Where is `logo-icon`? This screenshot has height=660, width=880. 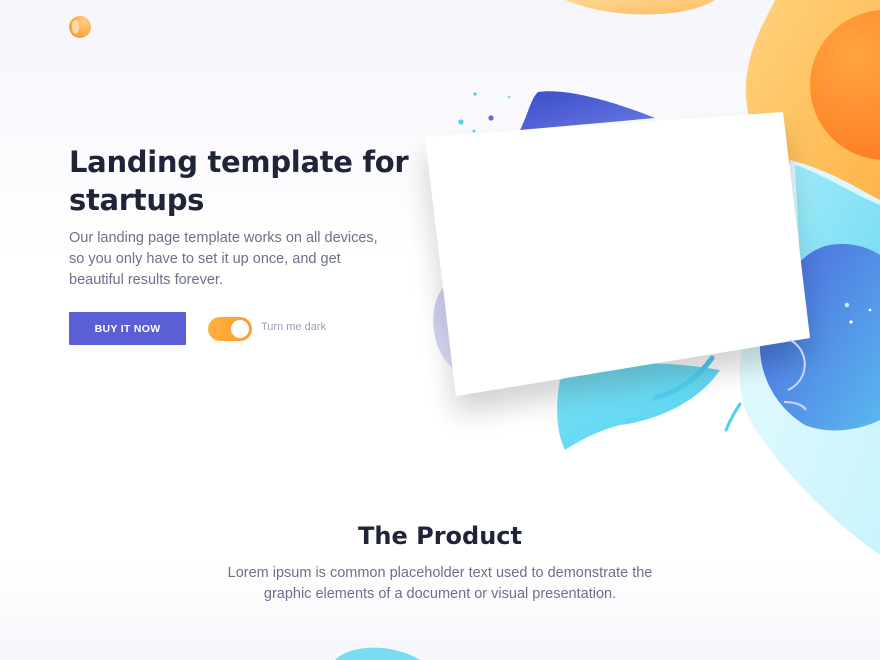
logo-icon is located at coordinates (80, 27).